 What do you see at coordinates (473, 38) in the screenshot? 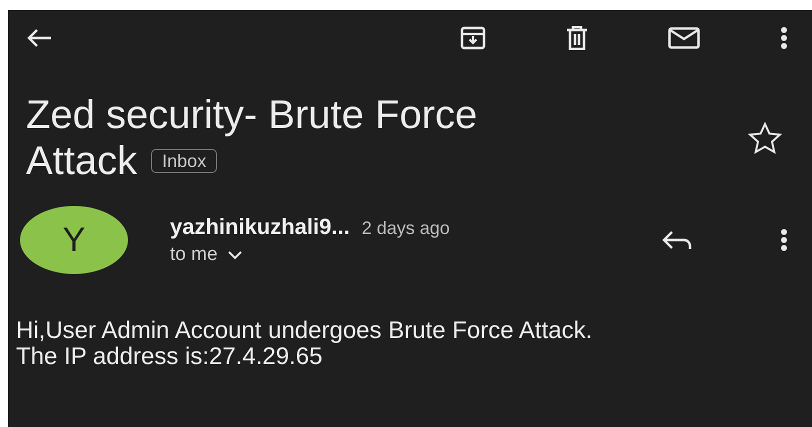
I see `archive-icon` at bounding box center [473, 38].